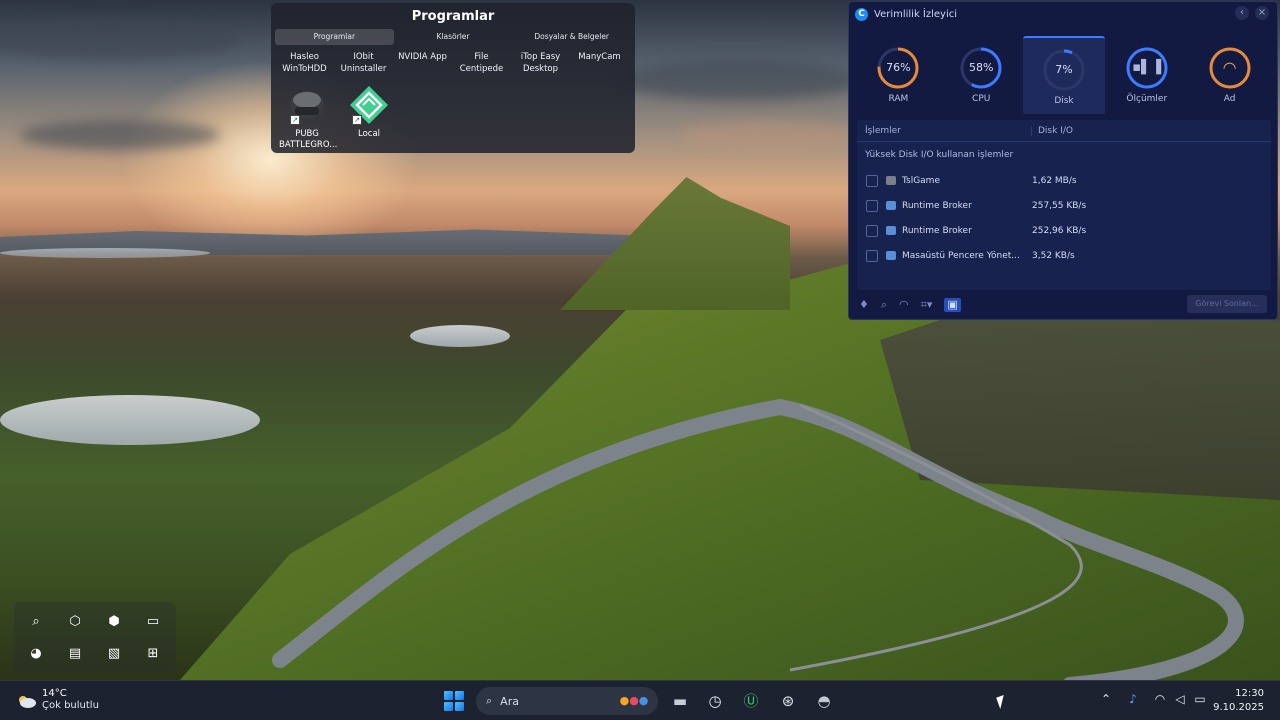 This screenshot has width=1280, height=720. I want to click on table-header: İşlemler Disk I/O, so click(1064, 131).